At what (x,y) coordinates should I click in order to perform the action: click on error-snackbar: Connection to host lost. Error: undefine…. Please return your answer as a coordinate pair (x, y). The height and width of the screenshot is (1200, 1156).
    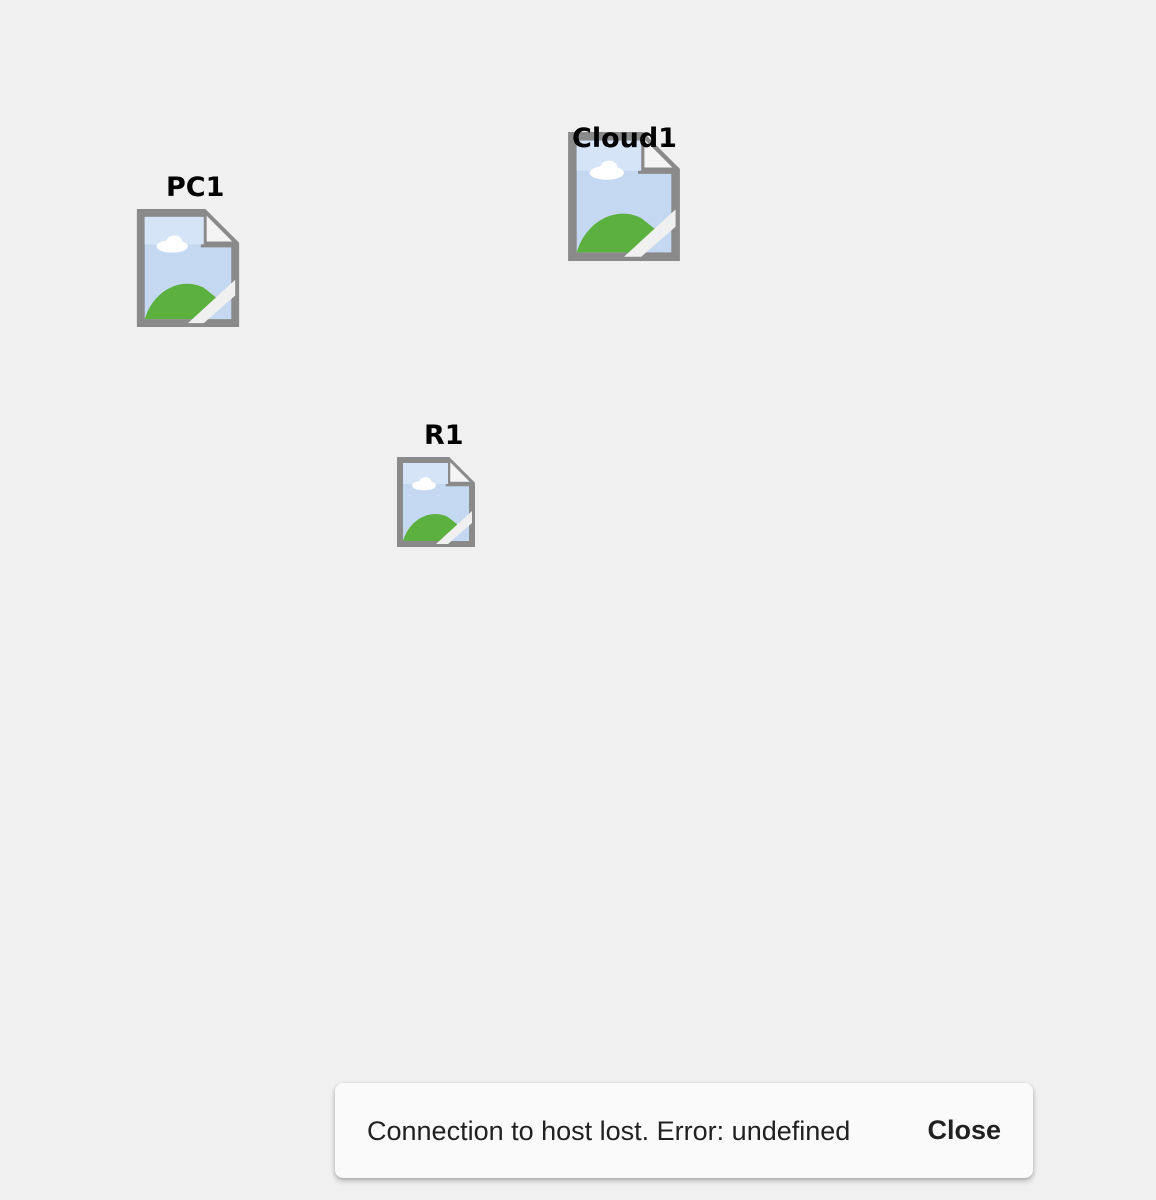
    Looking at the image, I should click on (684, 1130).